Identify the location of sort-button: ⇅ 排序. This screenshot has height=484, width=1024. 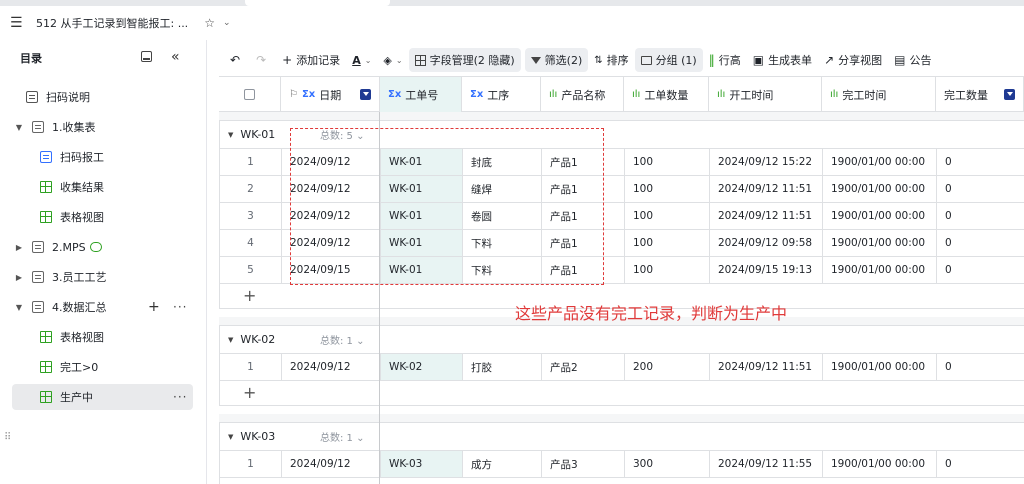
(611, 60).